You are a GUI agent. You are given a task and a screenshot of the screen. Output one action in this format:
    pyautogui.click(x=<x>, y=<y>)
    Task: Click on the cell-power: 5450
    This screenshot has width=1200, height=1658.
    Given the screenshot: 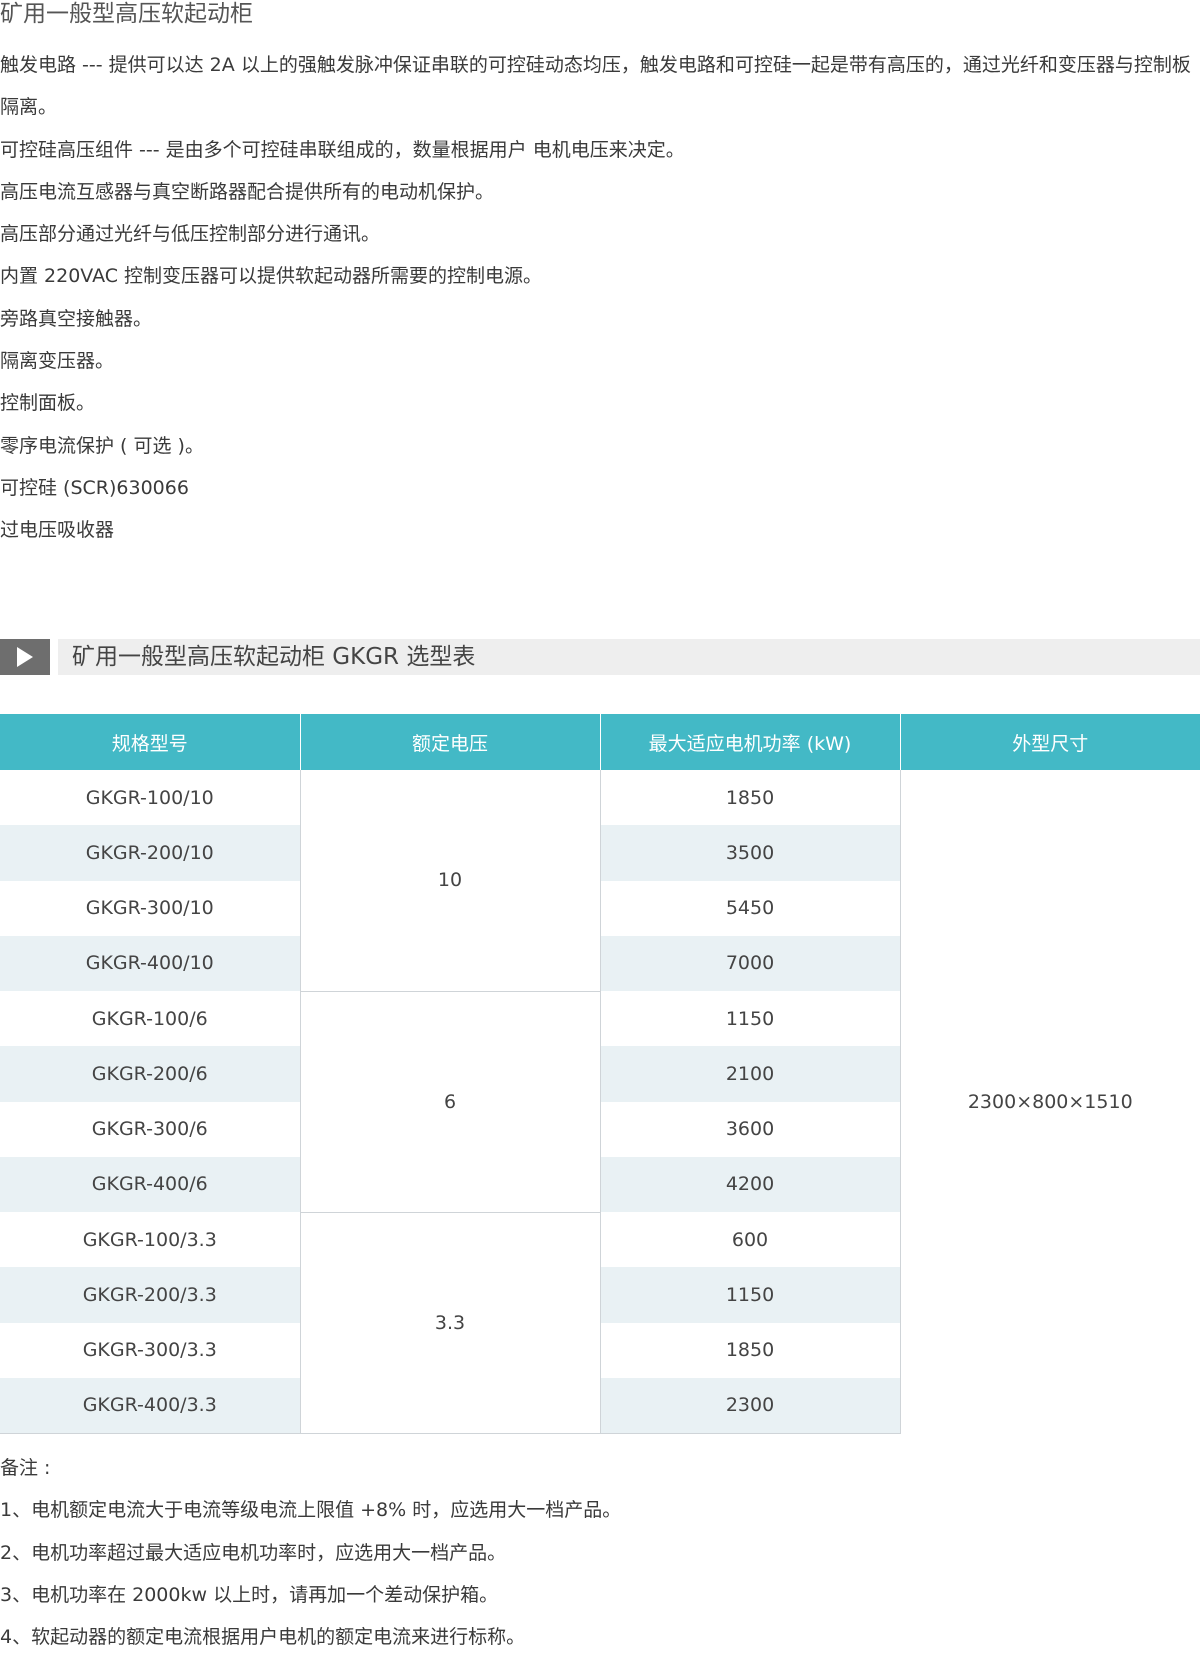 What is the action you would take?
    pyautogui.click(x=750, y=908)
    